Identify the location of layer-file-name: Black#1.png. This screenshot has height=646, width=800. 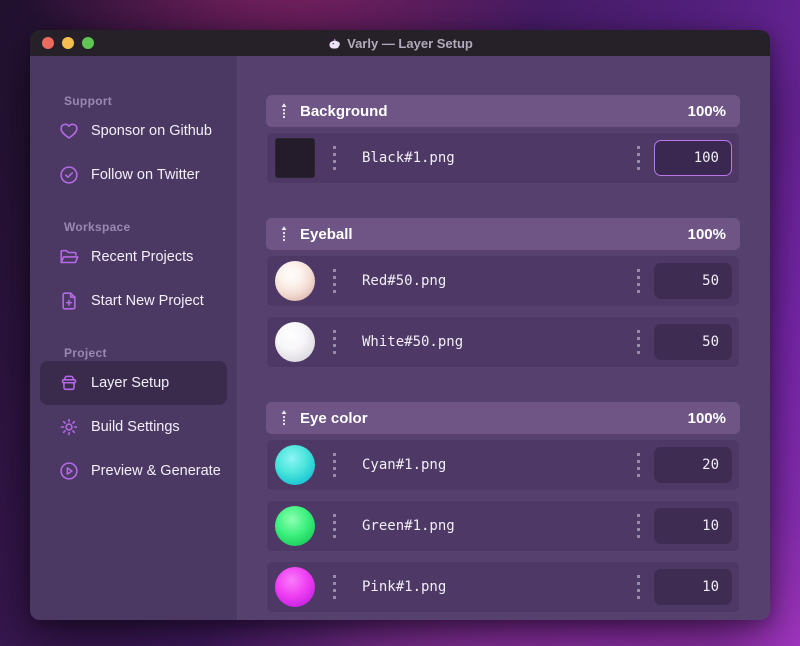
(408, 158).